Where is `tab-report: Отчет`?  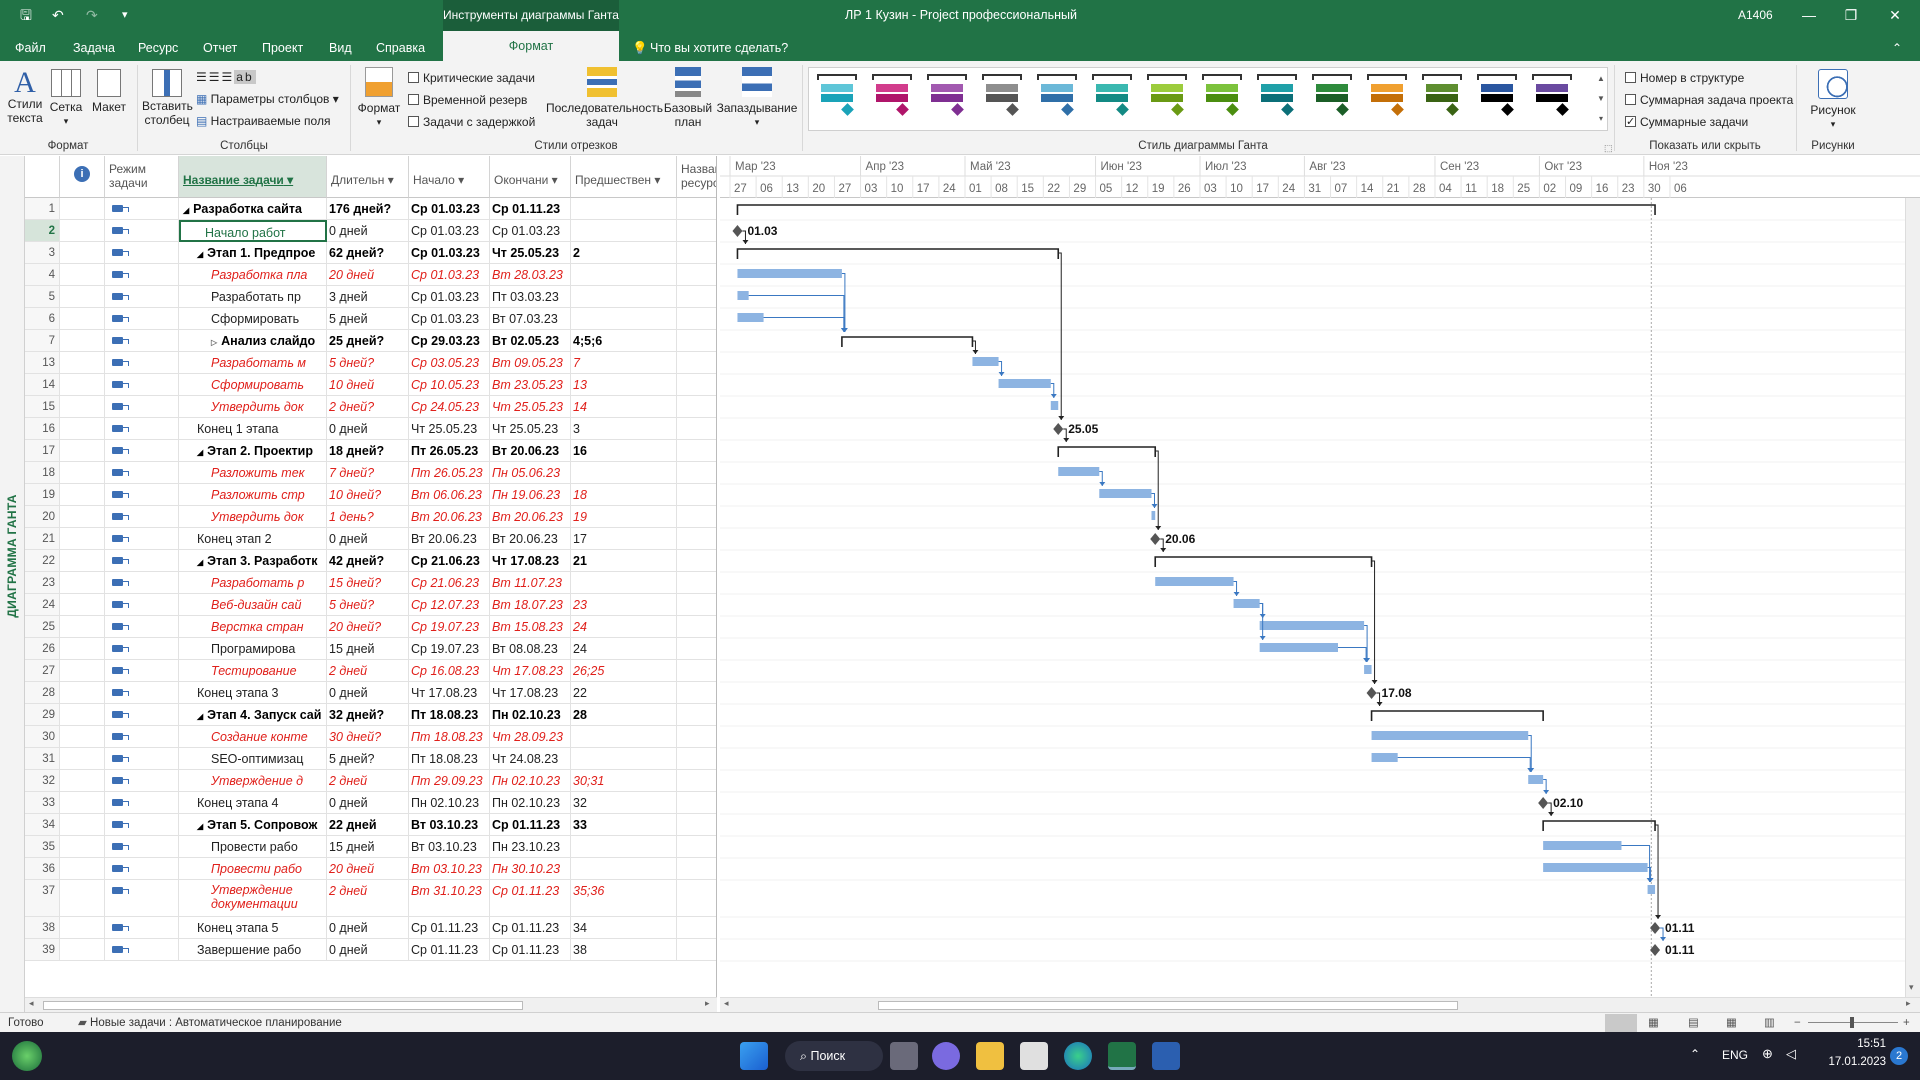
tab-report: Отчет is located at coordinates (220, 48).